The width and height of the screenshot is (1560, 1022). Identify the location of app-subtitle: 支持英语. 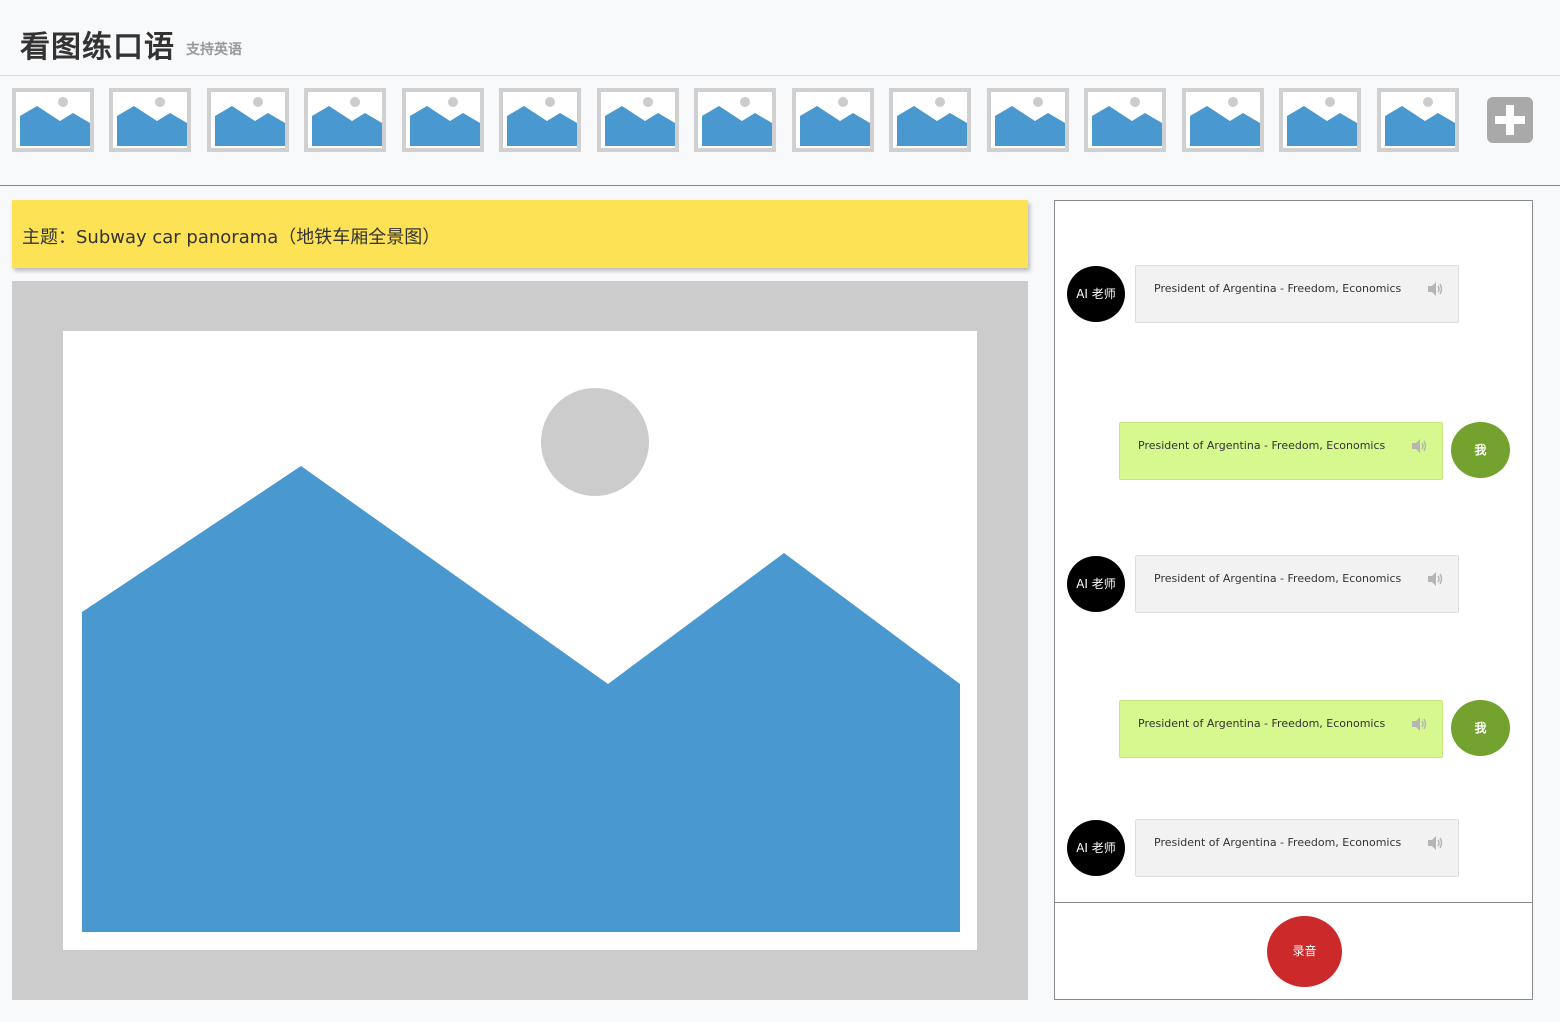
(214, 50).